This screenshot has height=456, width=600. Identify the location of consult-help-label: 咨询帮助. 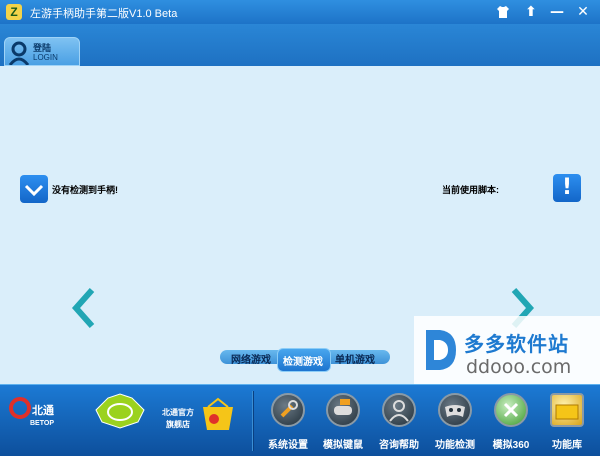
(399, 445).